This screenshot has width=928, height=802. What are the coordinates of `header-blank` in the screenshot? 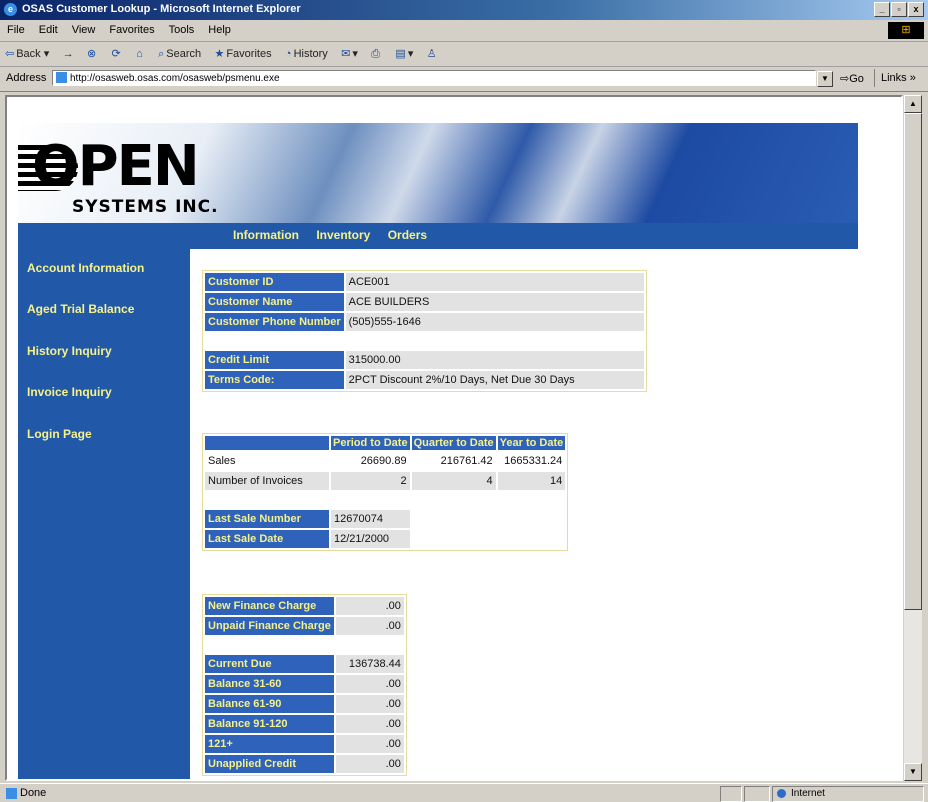 It's located at (267, 443).